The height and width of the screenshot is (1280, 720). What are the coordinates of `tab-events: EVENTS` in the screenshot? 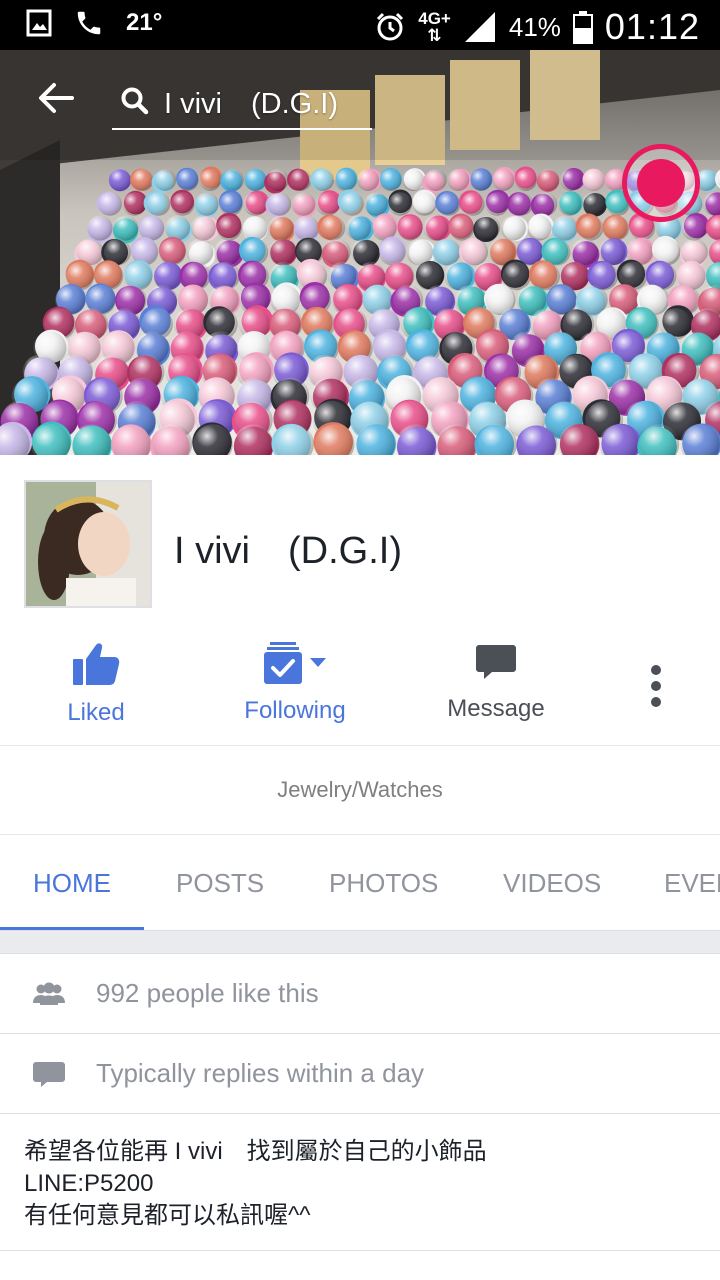 It's located at (692, 882).